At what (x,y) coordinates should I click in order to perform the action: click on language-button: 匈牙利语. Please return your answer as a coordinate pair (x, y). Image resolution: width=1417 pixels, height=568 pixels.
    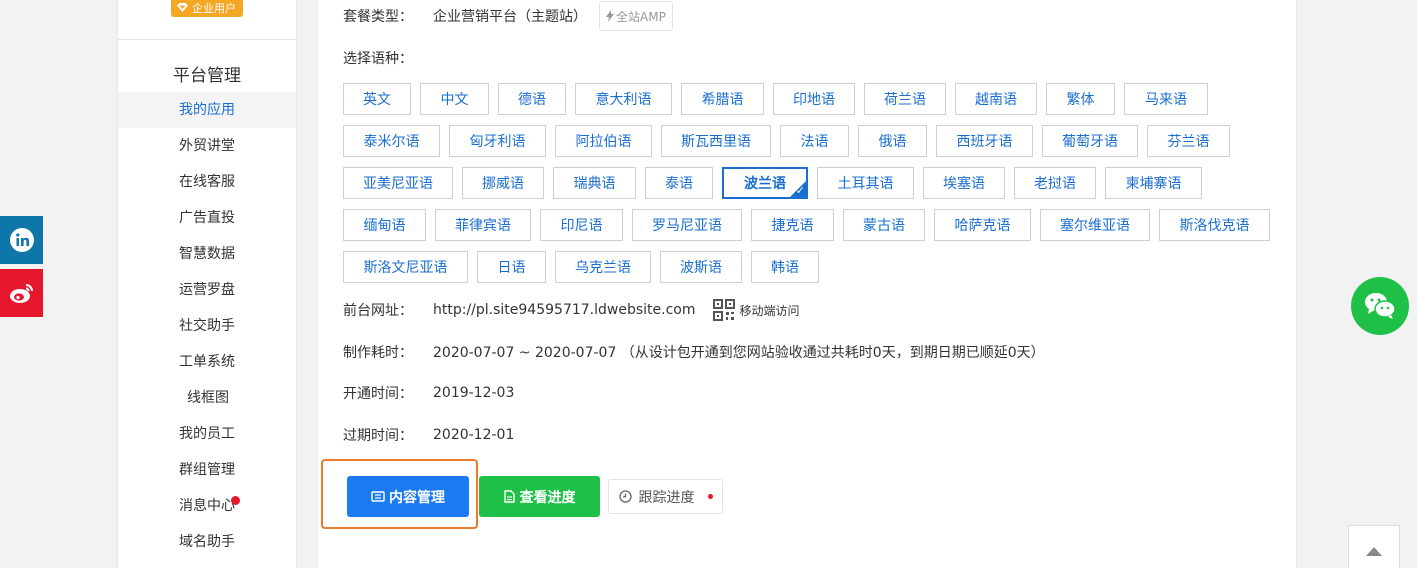
    Looking at the image, I should click on (497, 141).